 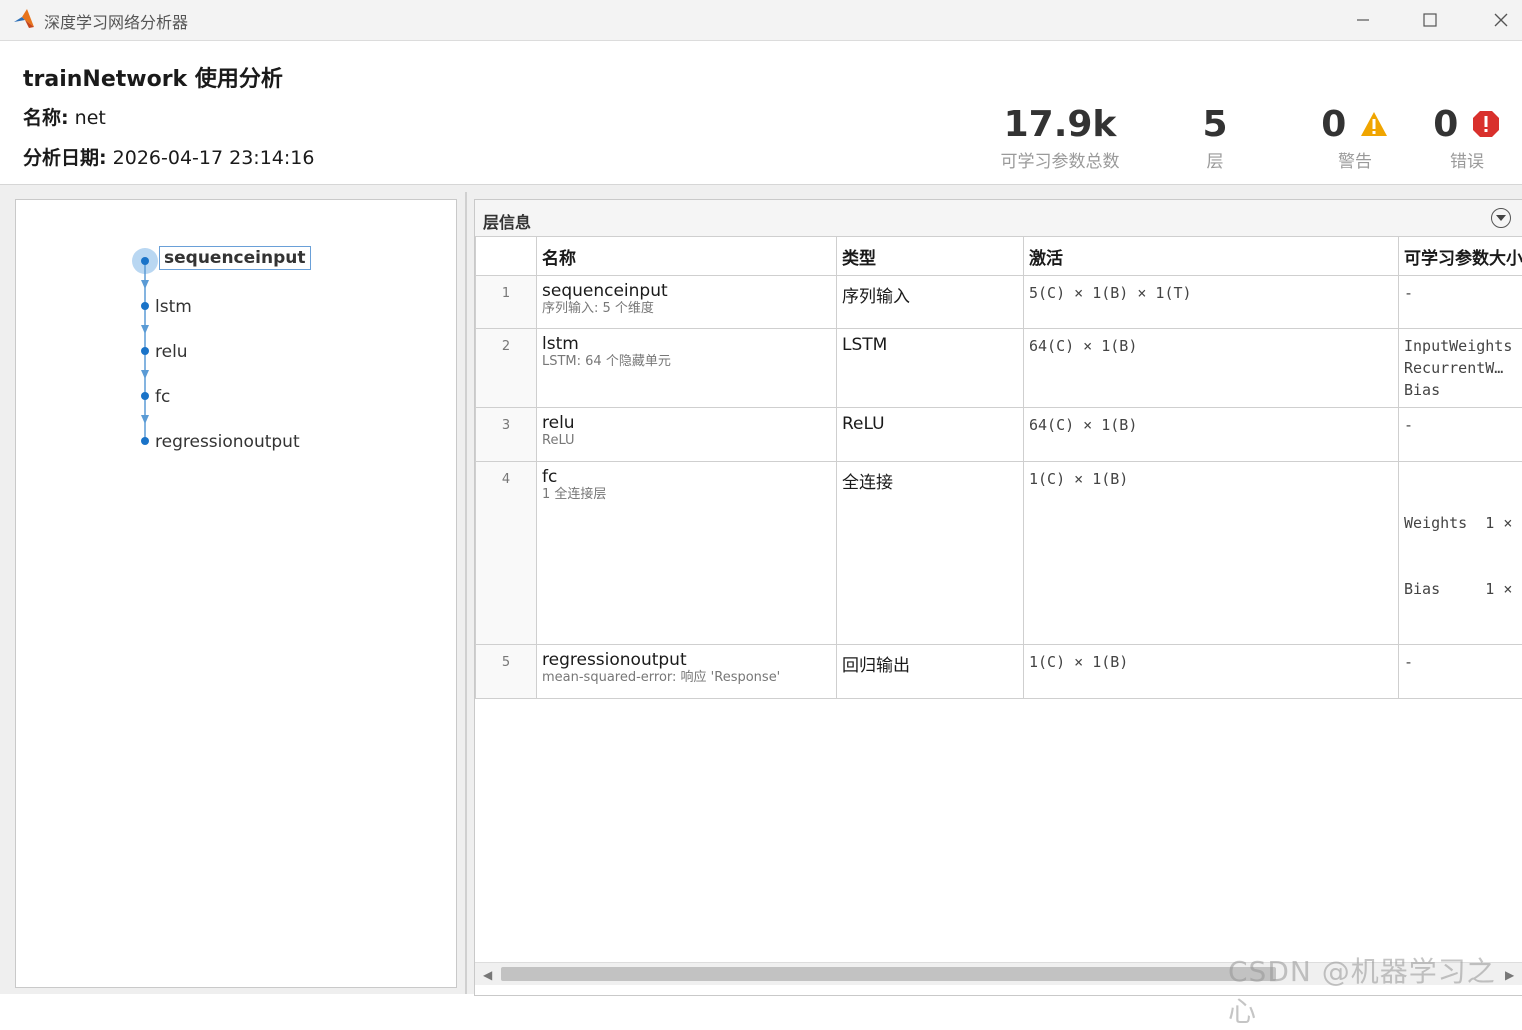 What do you see at coordinates (1460, 256) in the screenshot?
I see `column-header-params: 可学习参数大小` at bounding box center [1460, 256].